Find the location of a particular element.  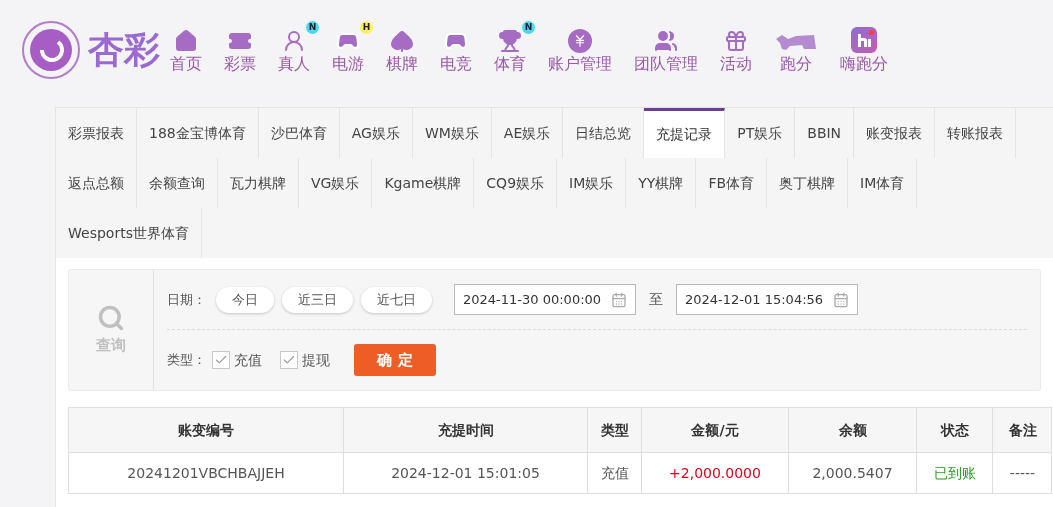

quick-date-button: 今日 is located at coordinates (245, 299).